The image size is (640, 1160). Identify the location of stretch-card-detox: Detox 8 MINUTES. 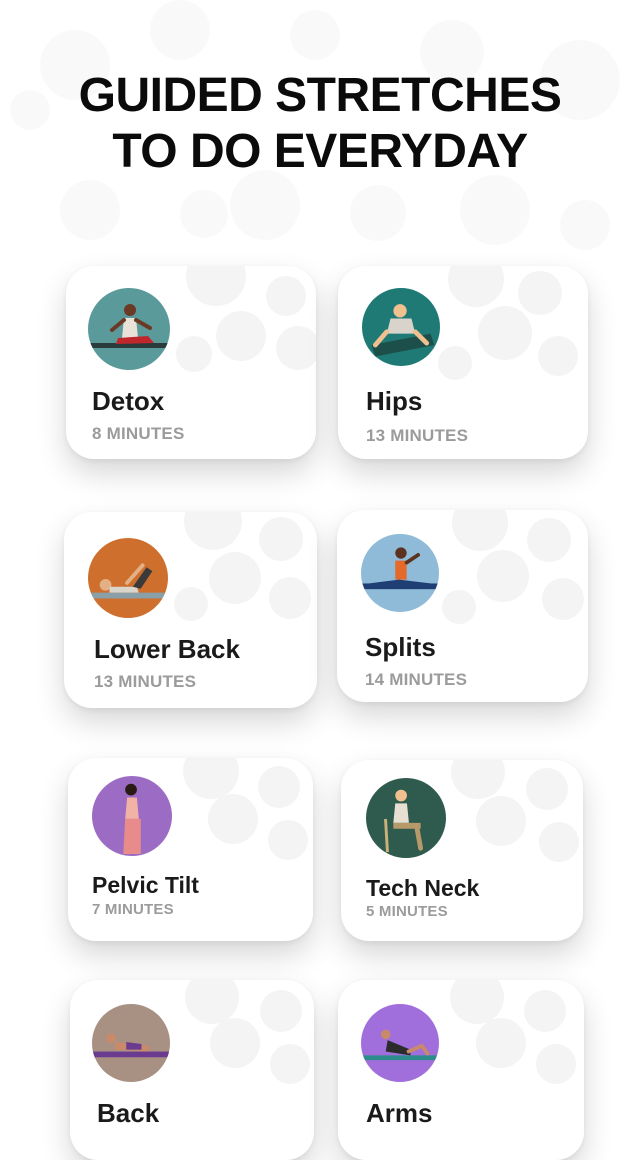
(191, 362).